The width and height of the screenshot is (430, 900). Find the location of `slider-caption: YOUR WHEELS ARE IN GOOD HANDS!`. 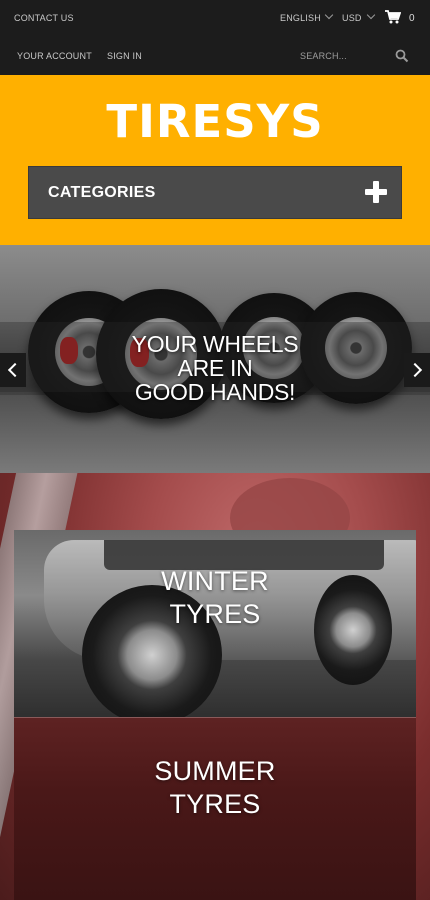

slider-caption: YOUR WHEELS ARE IN GOOD HANDS! is located at coordinates (215, 368).